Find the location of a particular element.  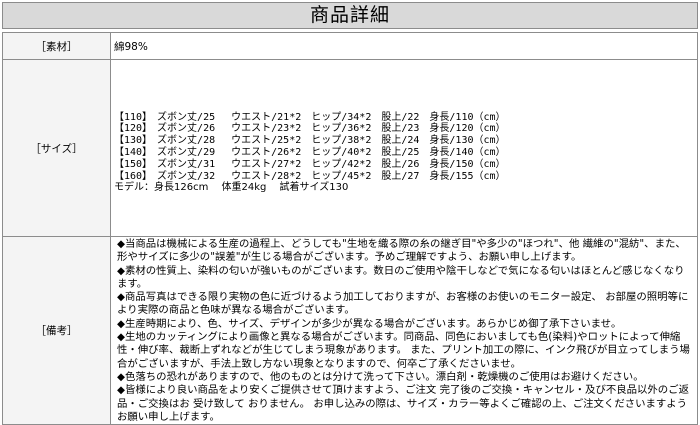

page-title: 商品詳細 is located at coordinates (350, 15).